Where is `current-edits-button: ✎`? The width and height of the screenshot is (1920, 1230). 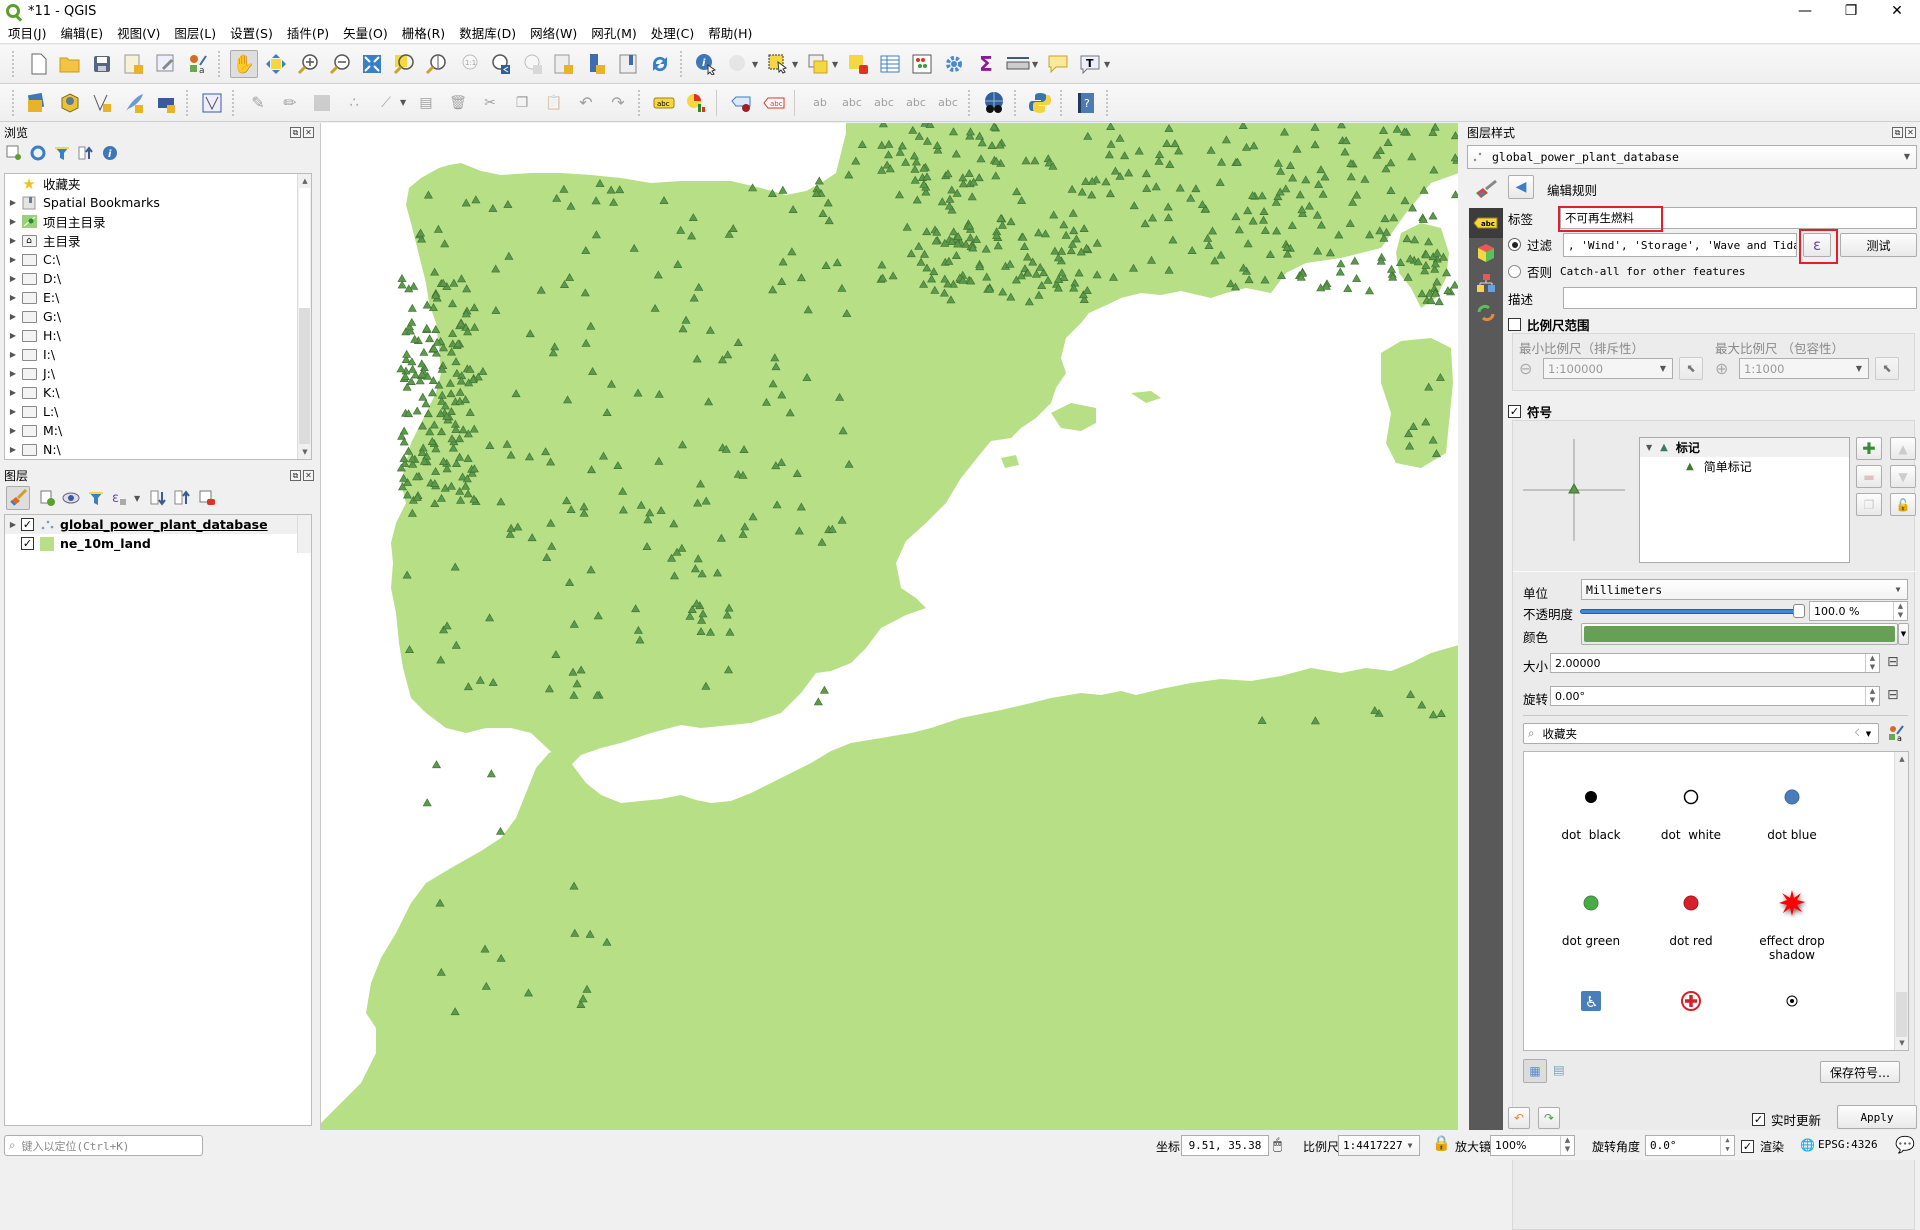 current-edits-button: ✎ is located at coordinates (258, 103).